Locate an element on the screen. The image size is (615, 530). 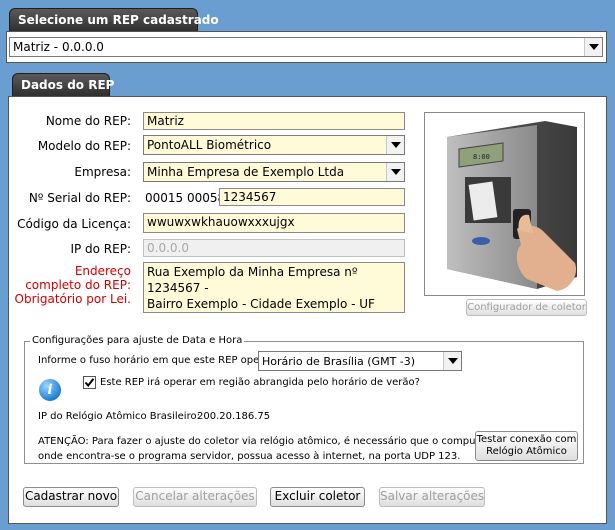
endereco-label-line: Obrigatório por Lei. is located at coordinates (72, 299).